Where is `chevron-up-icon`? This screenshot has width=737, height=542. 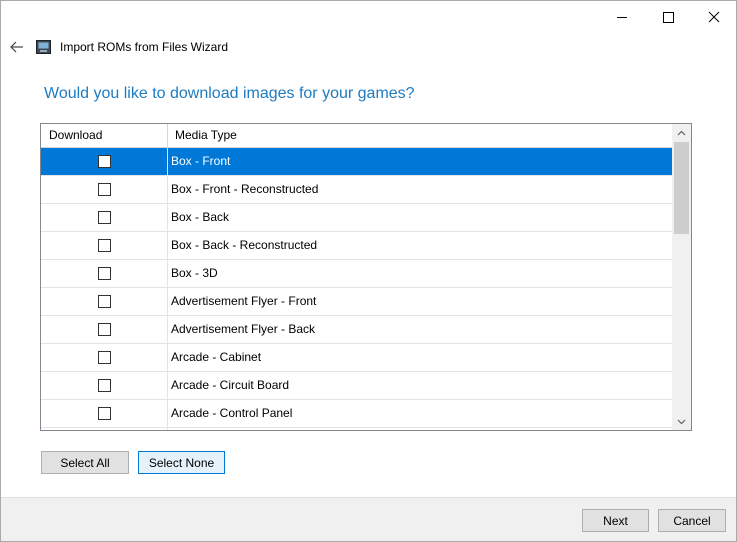 chevron-up-icon is located at coordinates (681, 132).